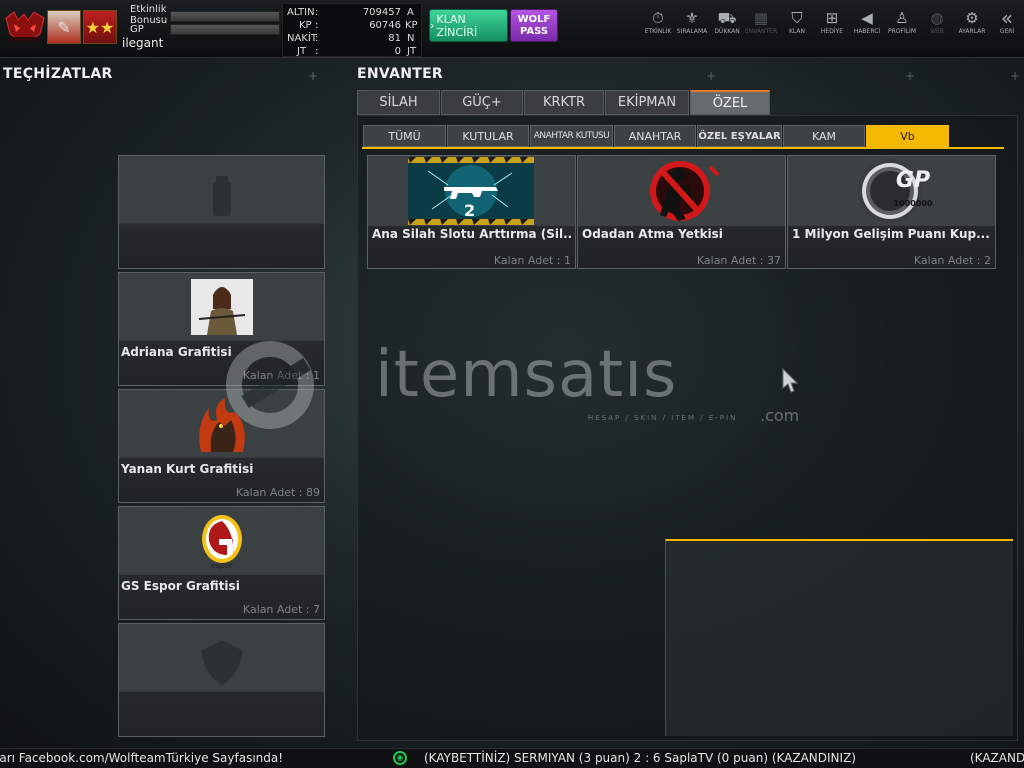 The height and width of the screenshot is (768, 1024). I want to click on nav-ayarlar: ⚙ AYARLAR, so click(972, 22).